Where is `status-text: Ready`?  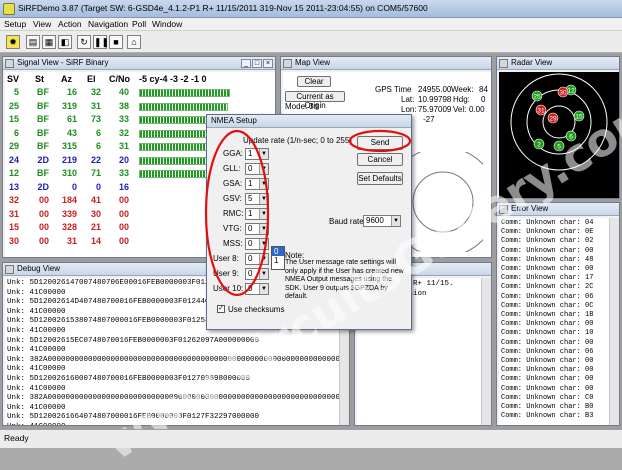
status-text: Ready is located at coordinates (16, 438).